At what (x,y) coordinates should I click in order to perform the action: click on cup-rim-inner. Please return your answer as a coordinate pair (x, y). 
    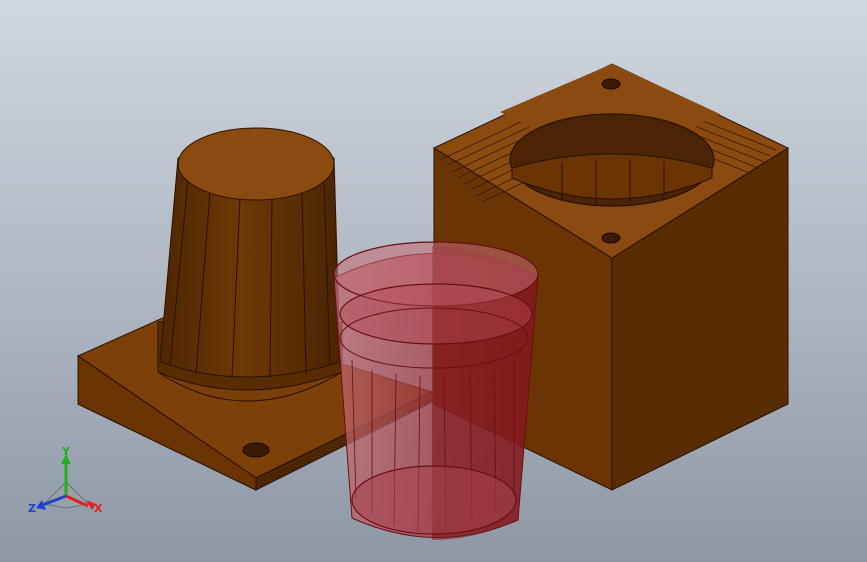
    Looking at the image, I should click on (436, 314).